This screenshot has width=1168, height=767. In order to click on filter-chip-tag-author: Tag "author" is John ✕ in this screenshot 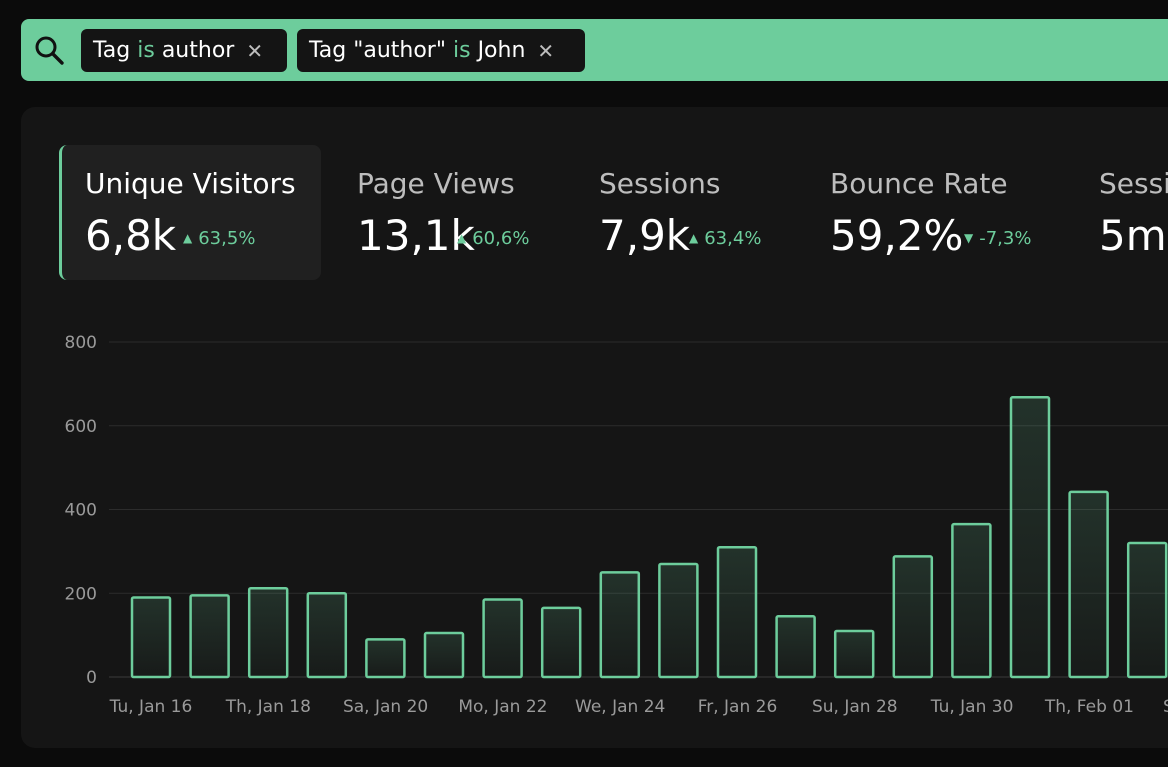, I will do `click(441, 50)`.